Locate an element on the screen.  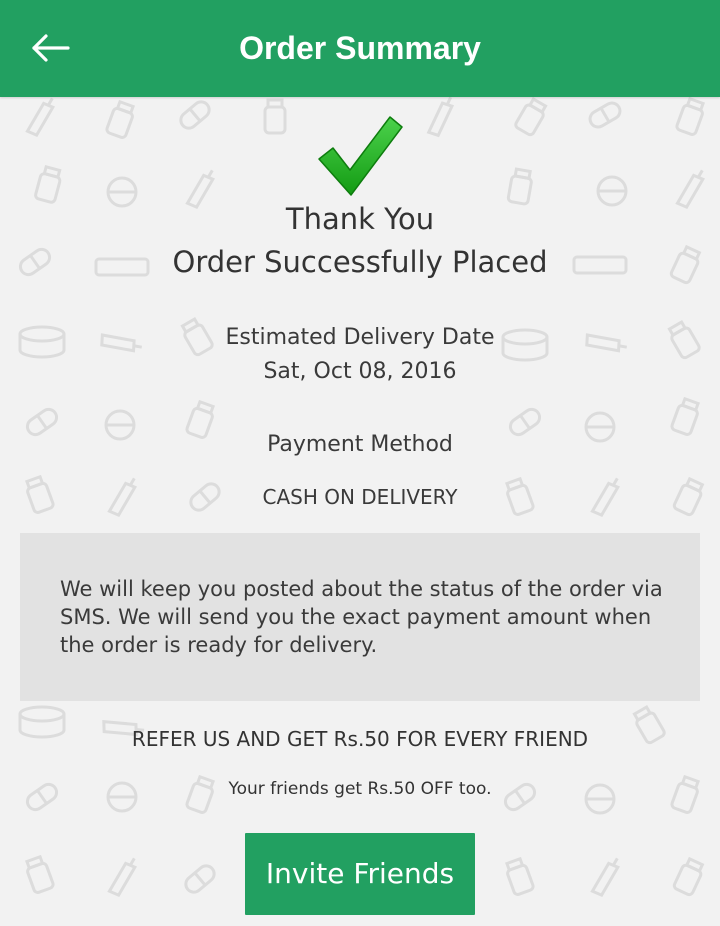
checkmark-icon is located at coordinates (360, 156).